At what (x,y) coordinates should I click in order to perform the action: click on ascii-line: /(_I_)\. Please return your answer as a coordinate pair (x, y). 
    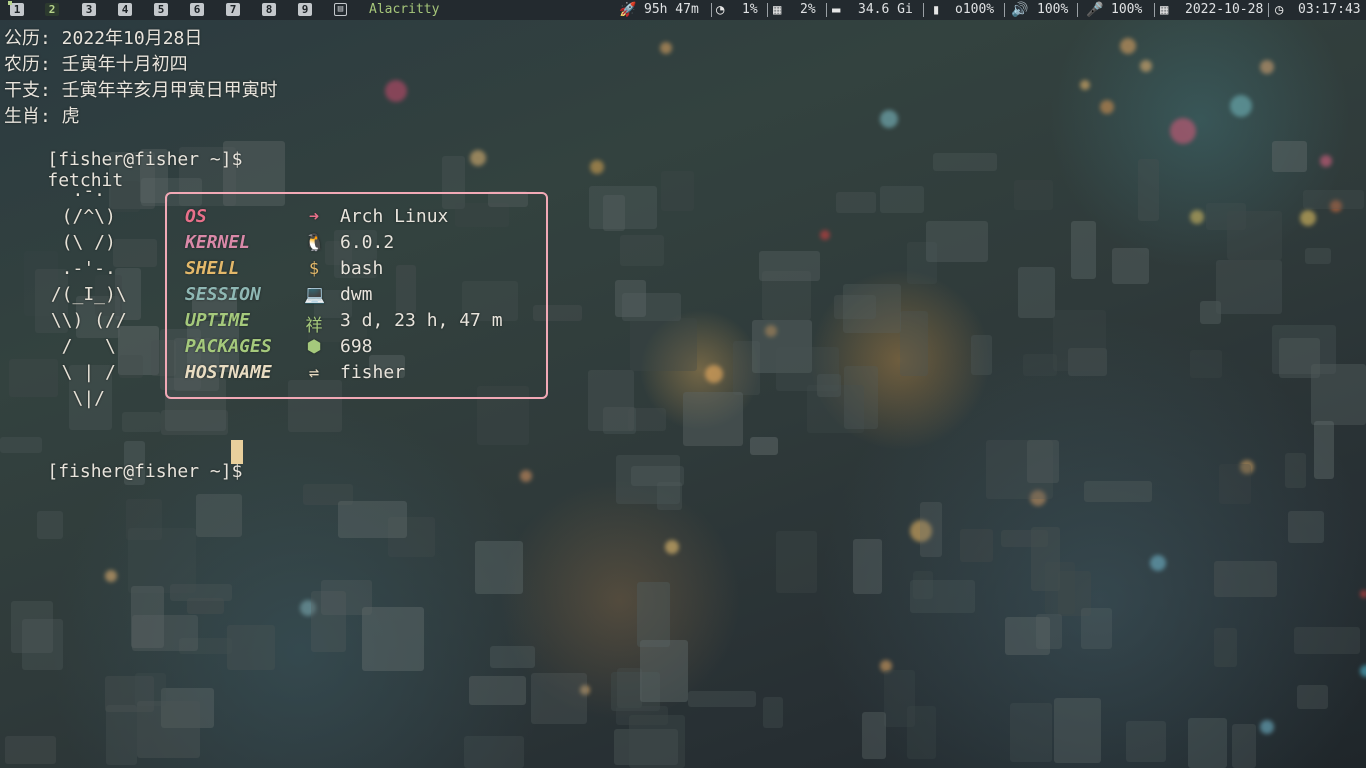
    Looking at the image, I should click on (83, 294).